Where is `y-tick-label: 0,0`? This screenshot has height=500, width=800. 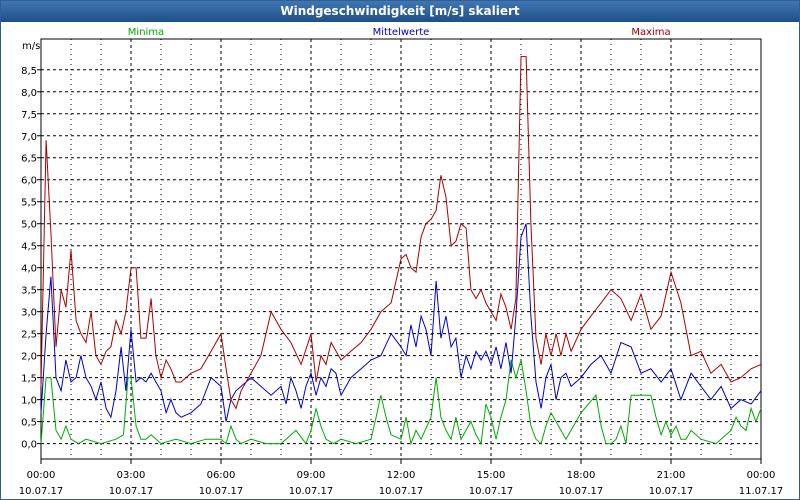 y-tick-label: 0,0 is located at coordinates (29, 445).